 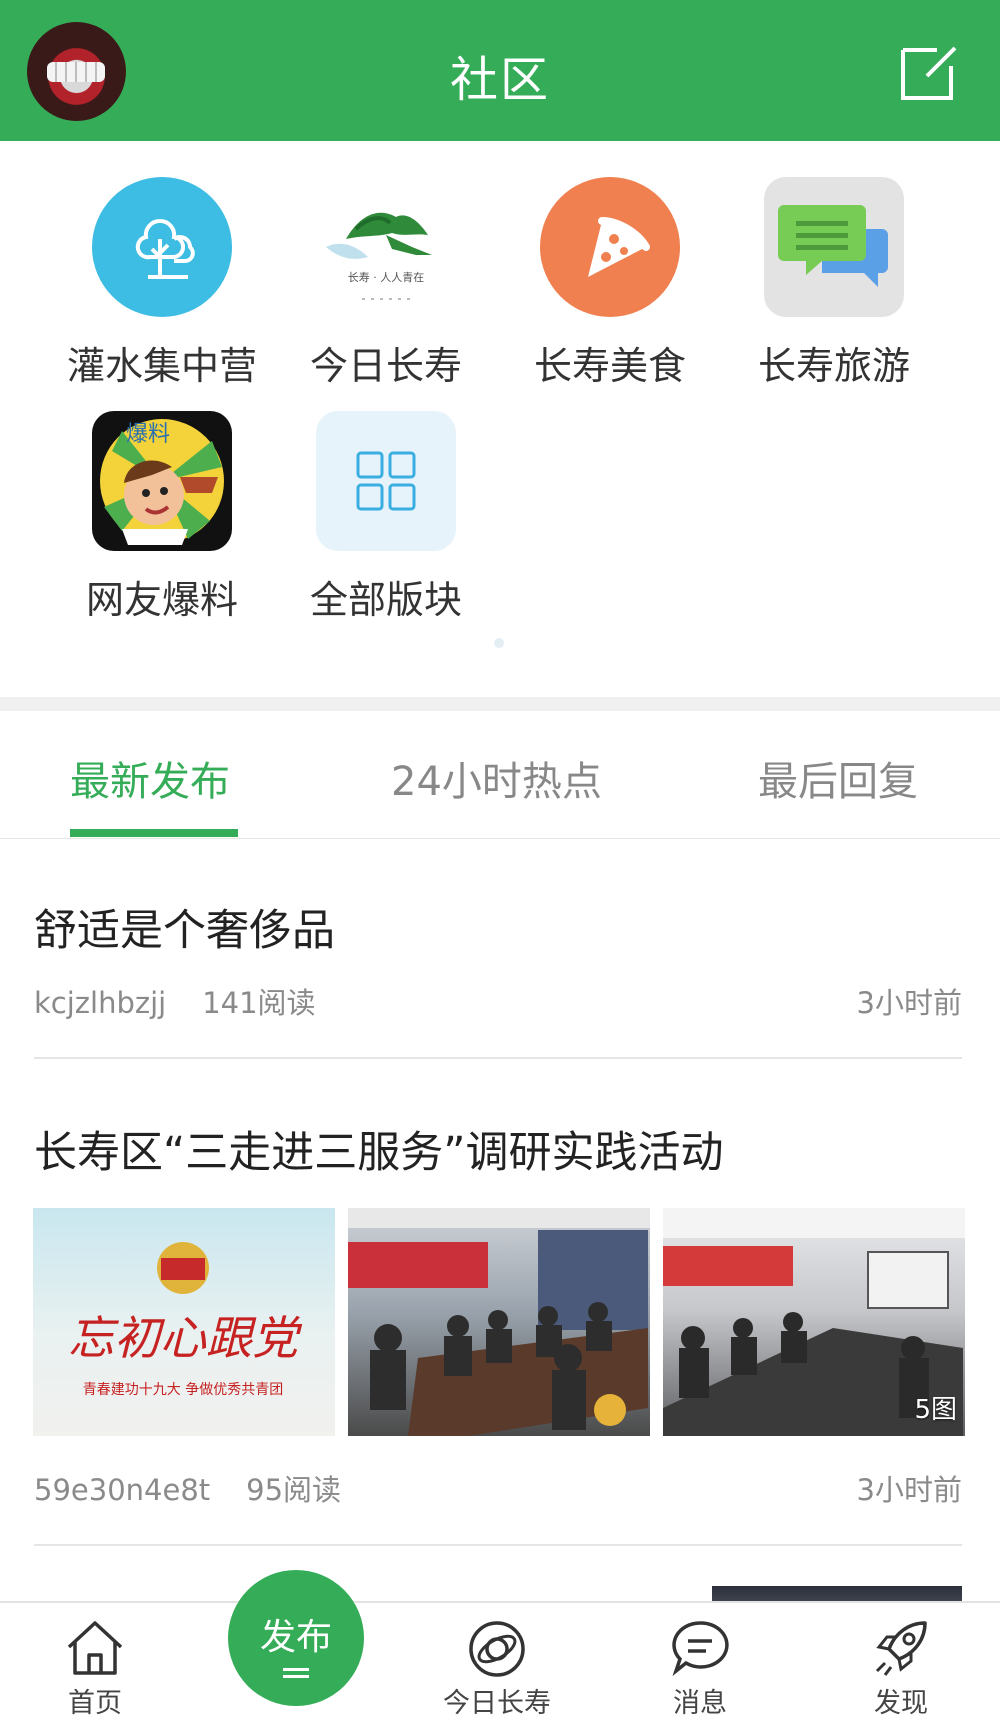 What do you see at coordinates (929, 72) in the screenshot?
I see `compose-icon` at bounding box center [929, 72].